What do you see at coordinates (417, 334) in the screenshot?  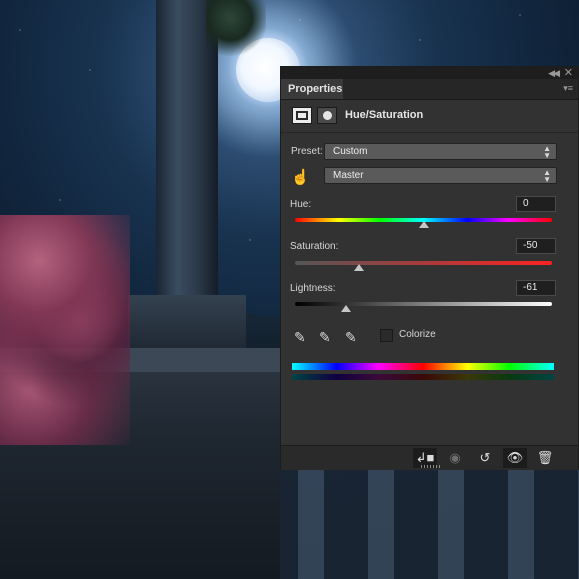 I see `colorize-label: Colorize` at bounding box center [417, 334].